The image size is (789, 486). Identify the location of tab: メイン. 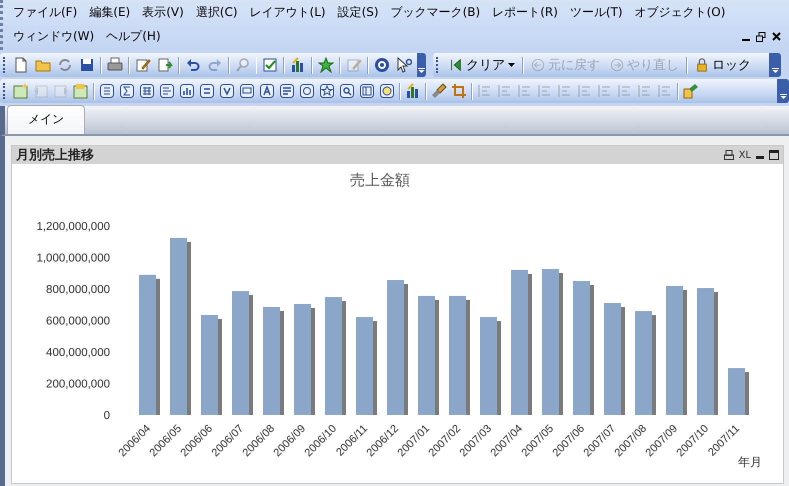
(46, 119).